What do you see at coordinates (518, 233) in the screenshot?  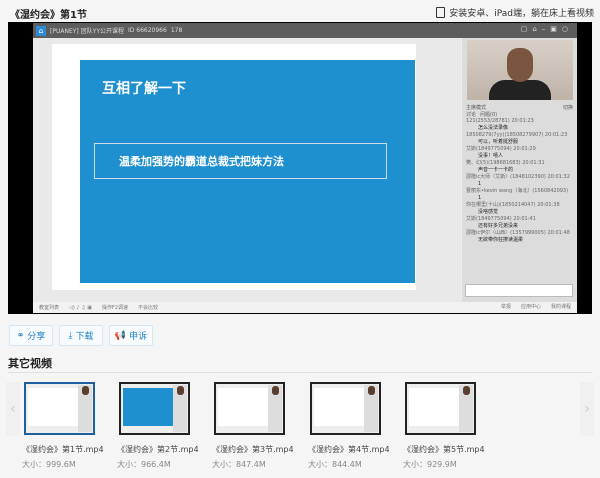 I see `chat-meta: 邵隆ic伊尔（山西）(1357999005) 20:01:48` at bounding box center [518, 233].